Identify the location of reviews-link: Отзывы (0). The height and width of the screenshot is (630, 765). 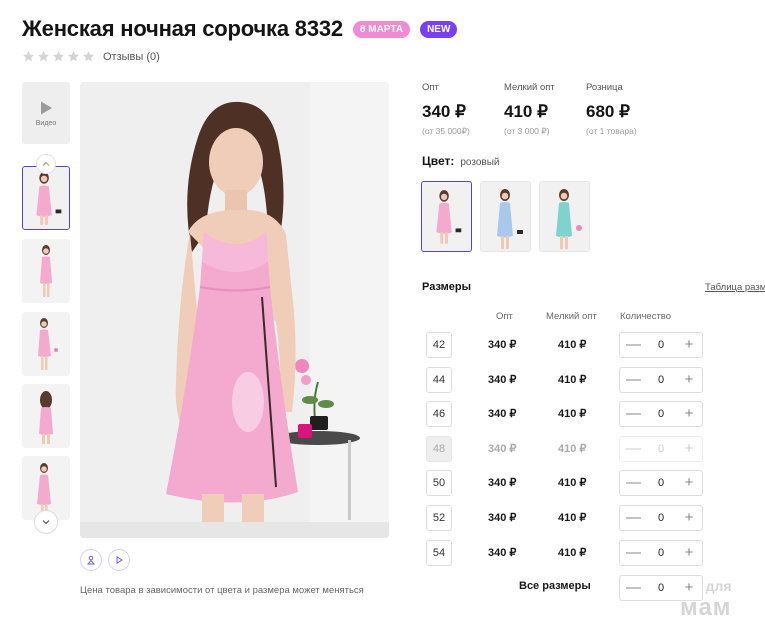
(131, 57).